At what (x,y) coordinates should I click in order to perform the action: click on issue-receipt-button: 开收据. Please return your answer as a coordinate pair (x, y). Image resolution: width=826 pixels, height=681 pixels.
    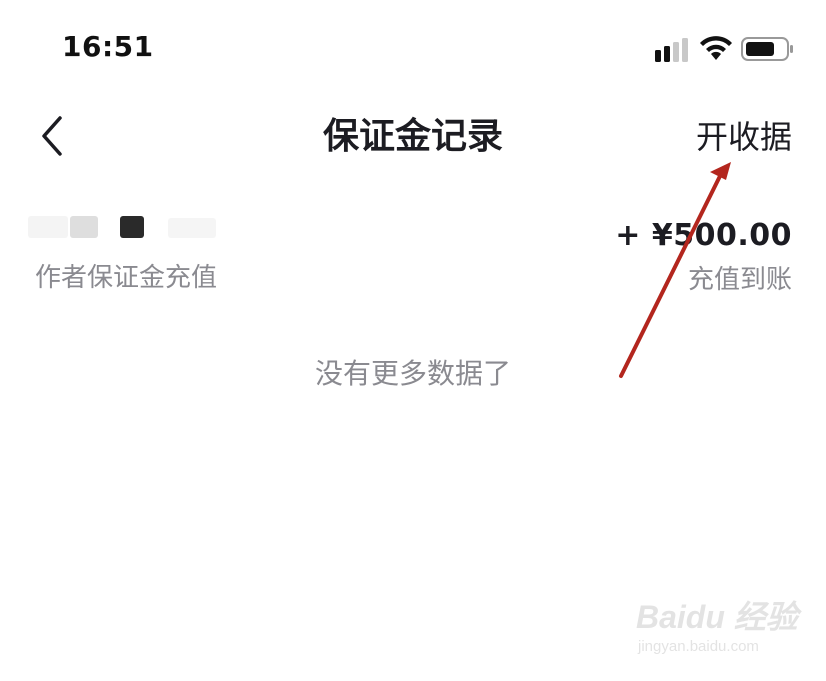
    Looking at the image, I should click on (744, 137).